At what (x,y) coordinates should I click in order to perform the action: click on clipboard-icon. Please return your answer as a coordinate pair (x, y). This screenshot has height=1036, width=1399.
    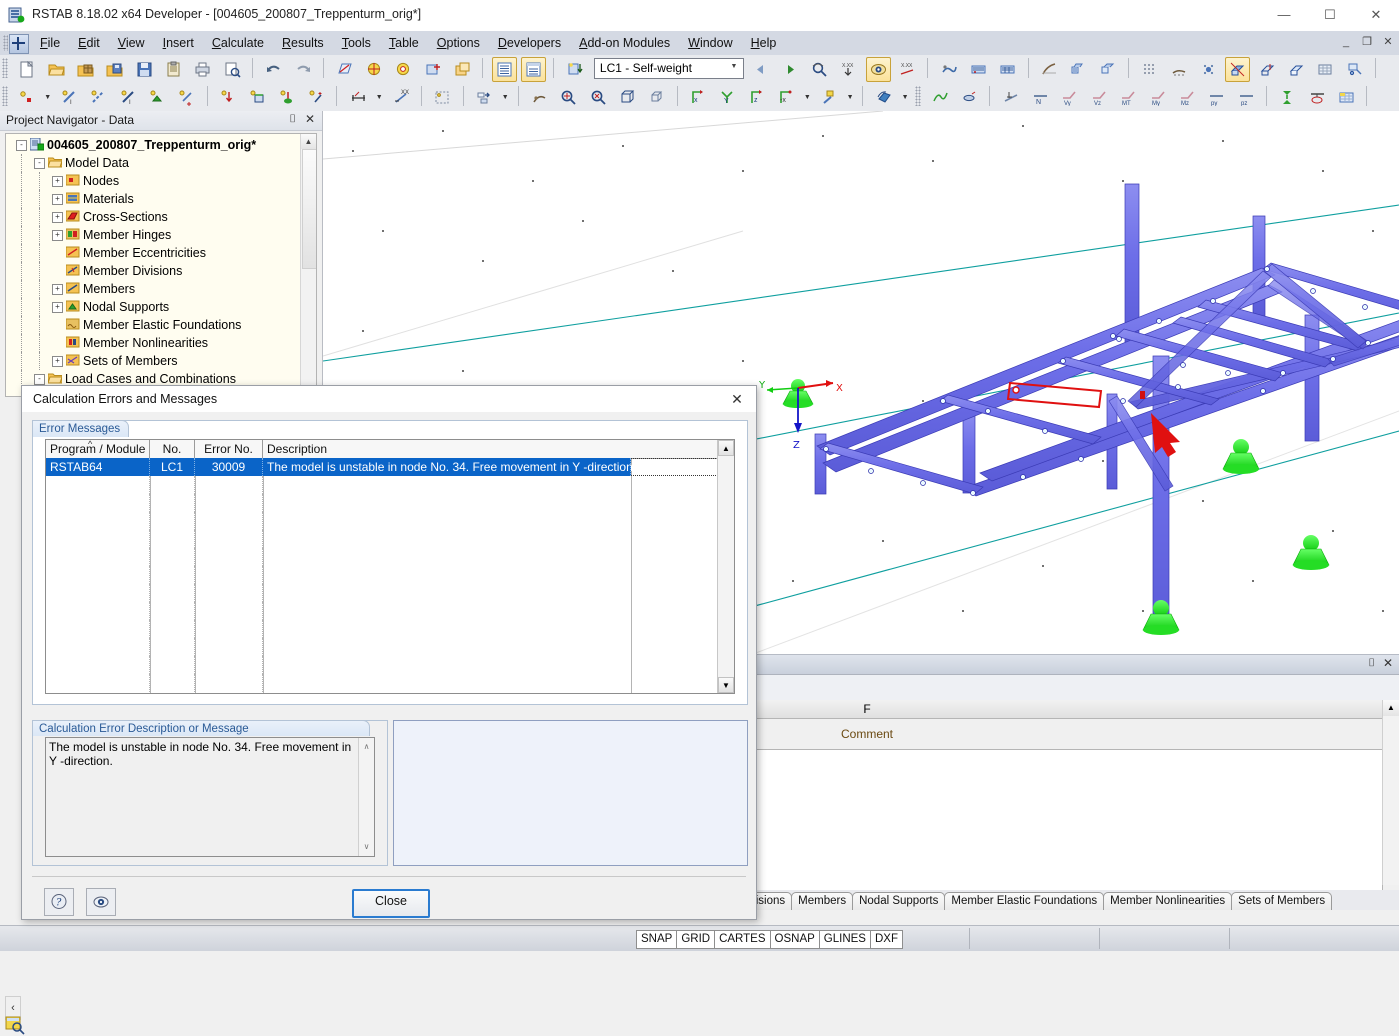
    Looking at the image, I should click on (173, 69).